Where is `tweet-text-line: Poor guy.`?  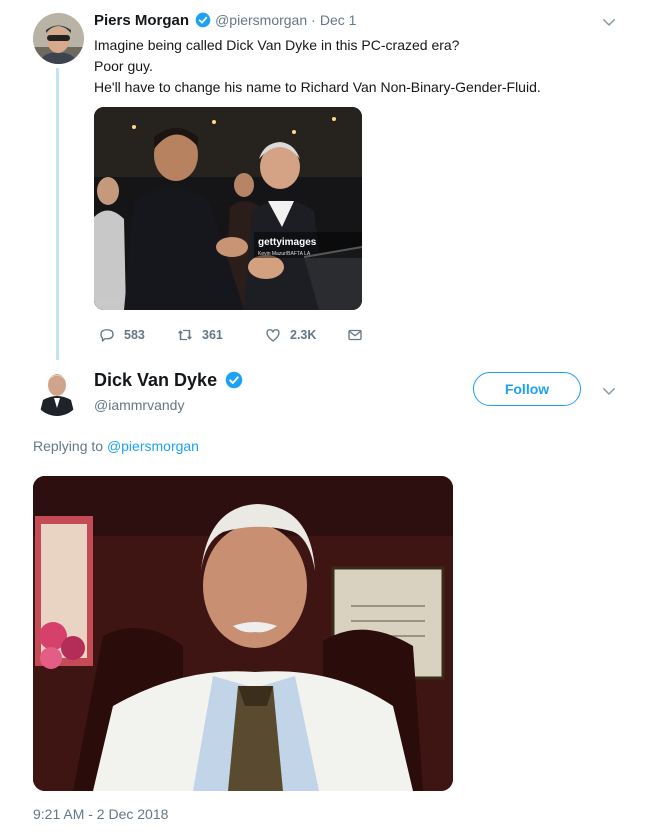
tweet-text-line: Poor guy. is located at coordinates (123, 66).